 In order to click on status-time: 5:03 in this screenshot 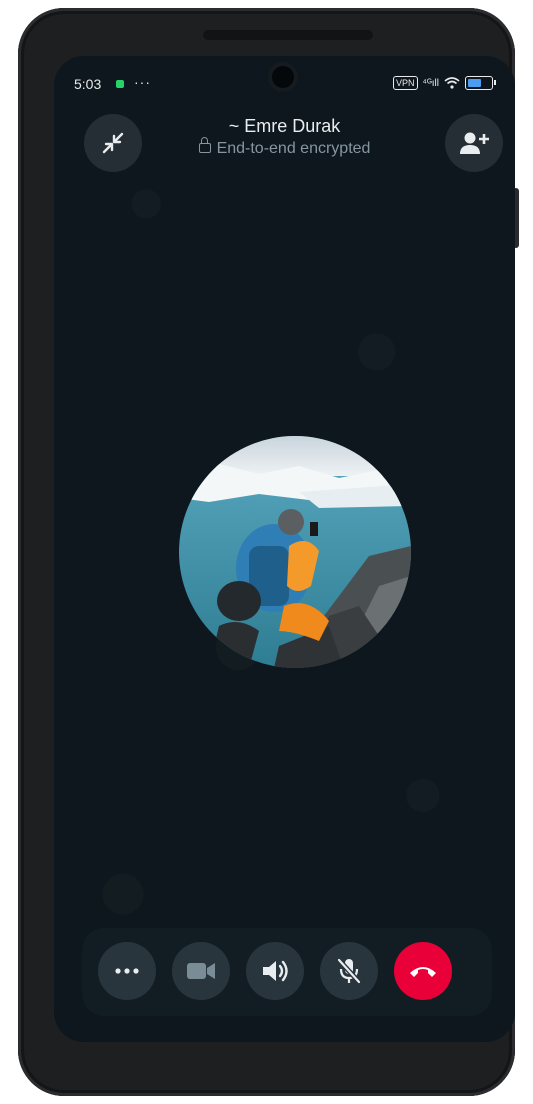, I will do `click(88, 84)`.